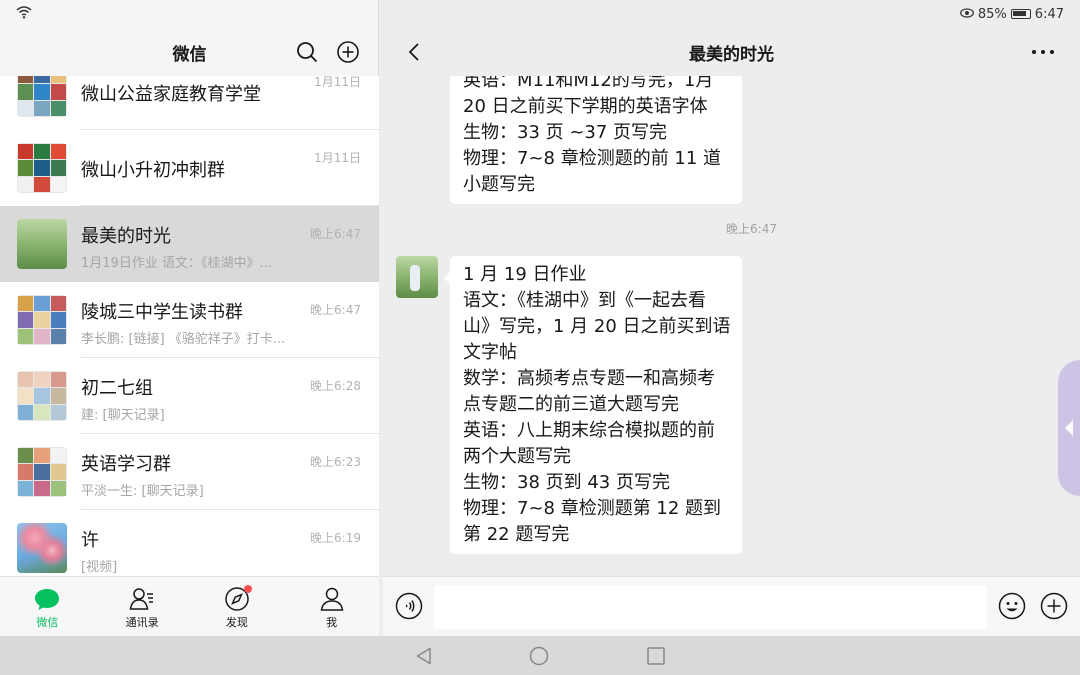 This screenshot has width=1080, height=675. Describe the element at coordinates (588, 83) in the screenshot. I see `message-text-line: 英语：M11和M12的写完，1月` at that location.